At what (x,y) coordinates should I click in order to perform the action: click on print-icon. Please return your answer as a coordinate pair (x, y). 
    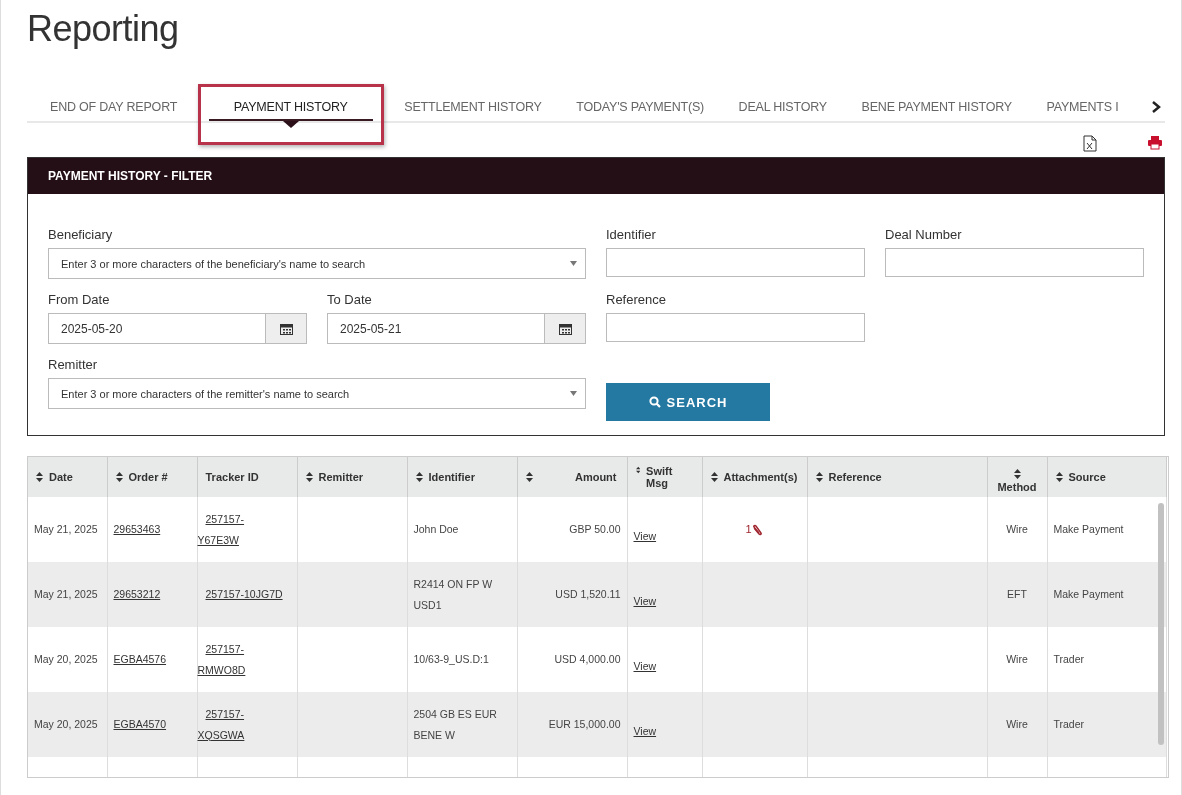
    Looking at the image, I should click on (1155, 142).